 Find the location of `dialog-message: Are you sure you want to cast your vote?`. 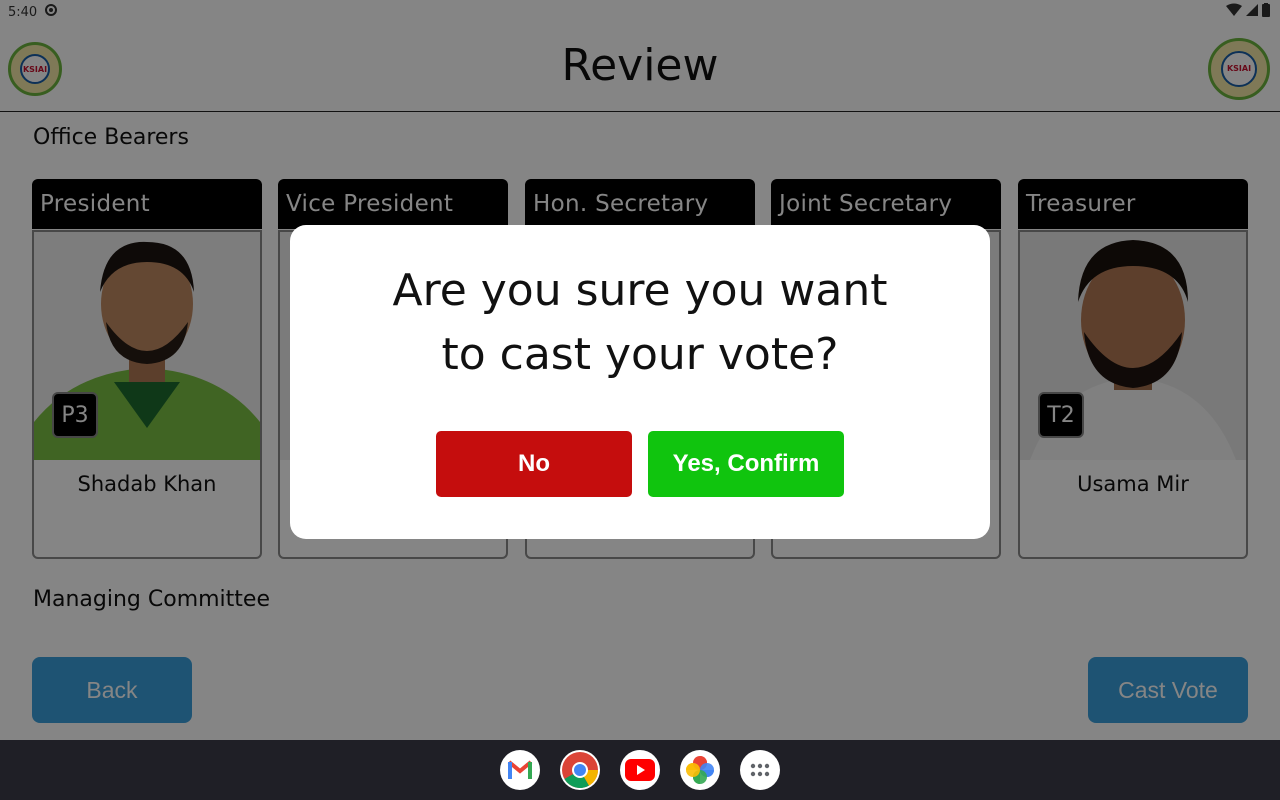

dialog-message: Are you sure you want to cast your vote? is located at coordinates (640, 322).